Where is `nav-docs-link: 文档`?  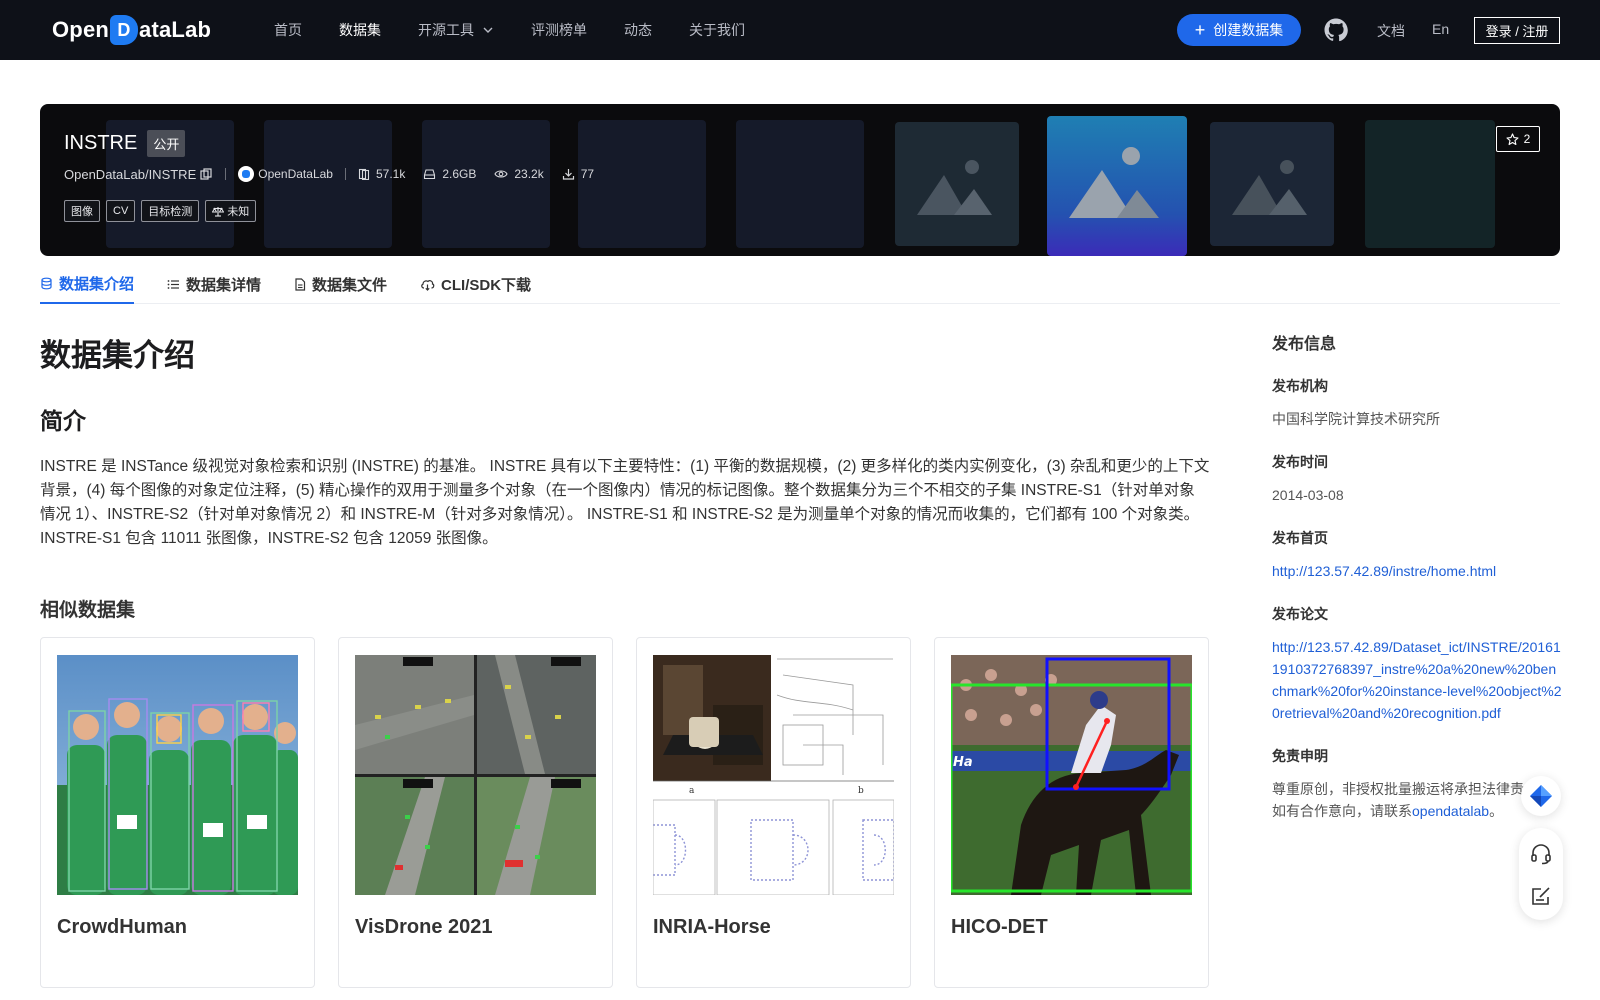 nav-docs-link: 文档 is located at coordinates (1391, 31).